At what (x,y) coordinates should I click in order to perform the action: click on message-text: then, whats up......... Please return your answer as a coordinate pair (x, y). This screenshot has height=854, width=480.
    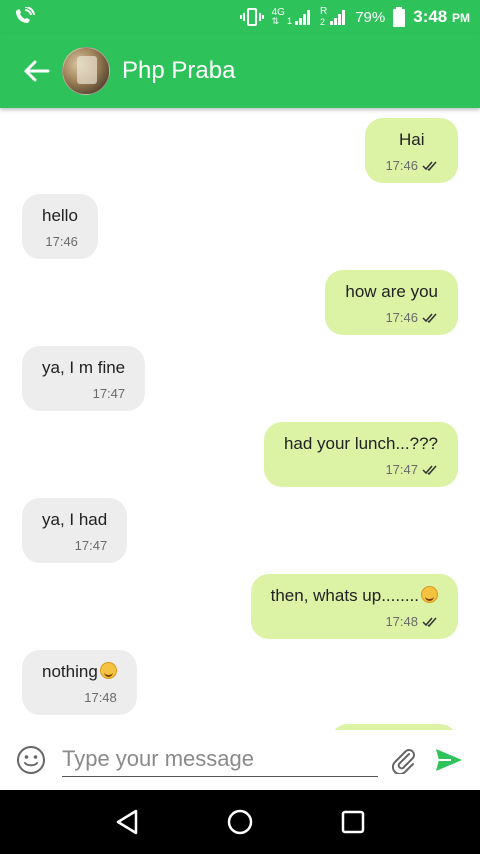
    Looking at the image, I should click on (344, 595).